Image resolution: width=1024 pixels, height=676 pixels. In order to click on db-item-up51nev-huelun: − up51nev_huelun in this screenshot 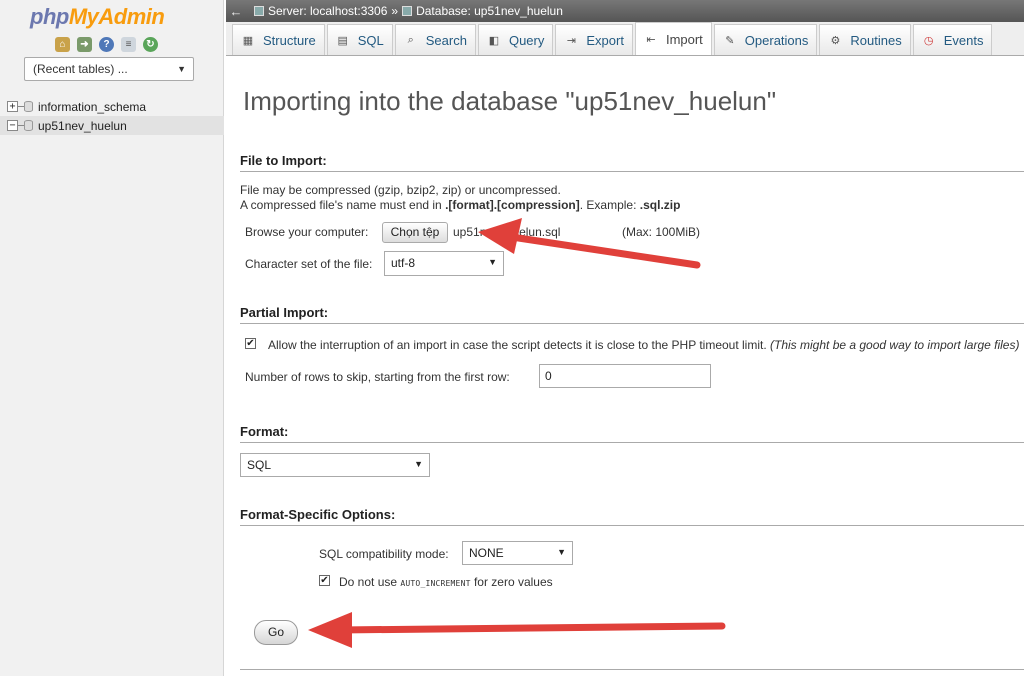, I will do `click(112, 125)`.